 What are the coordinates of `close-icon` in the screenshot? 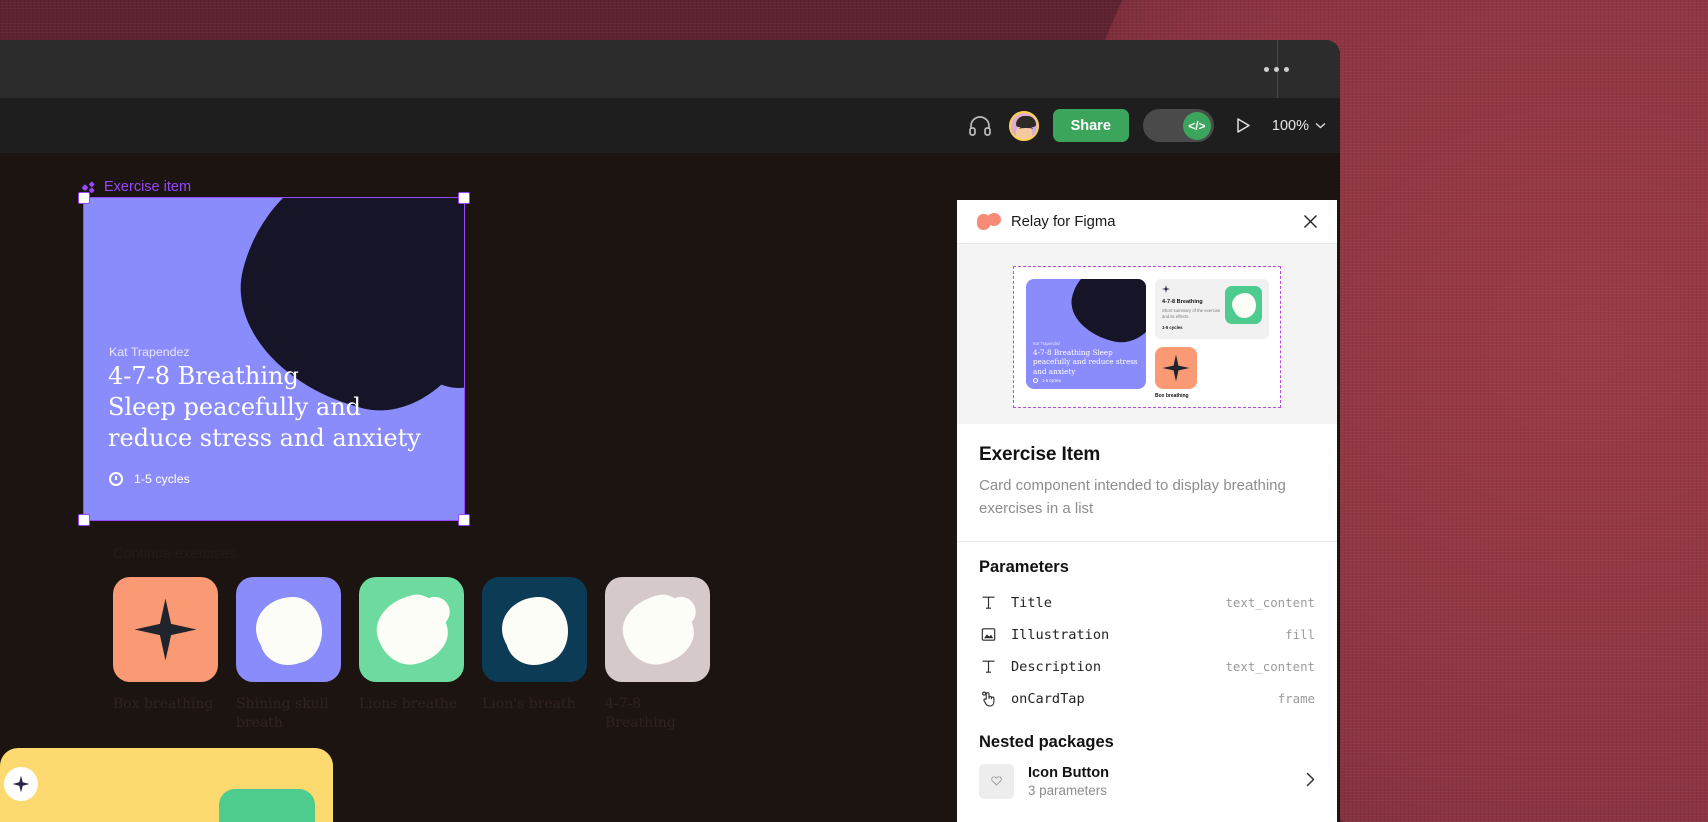 It's located at (1310, 222).